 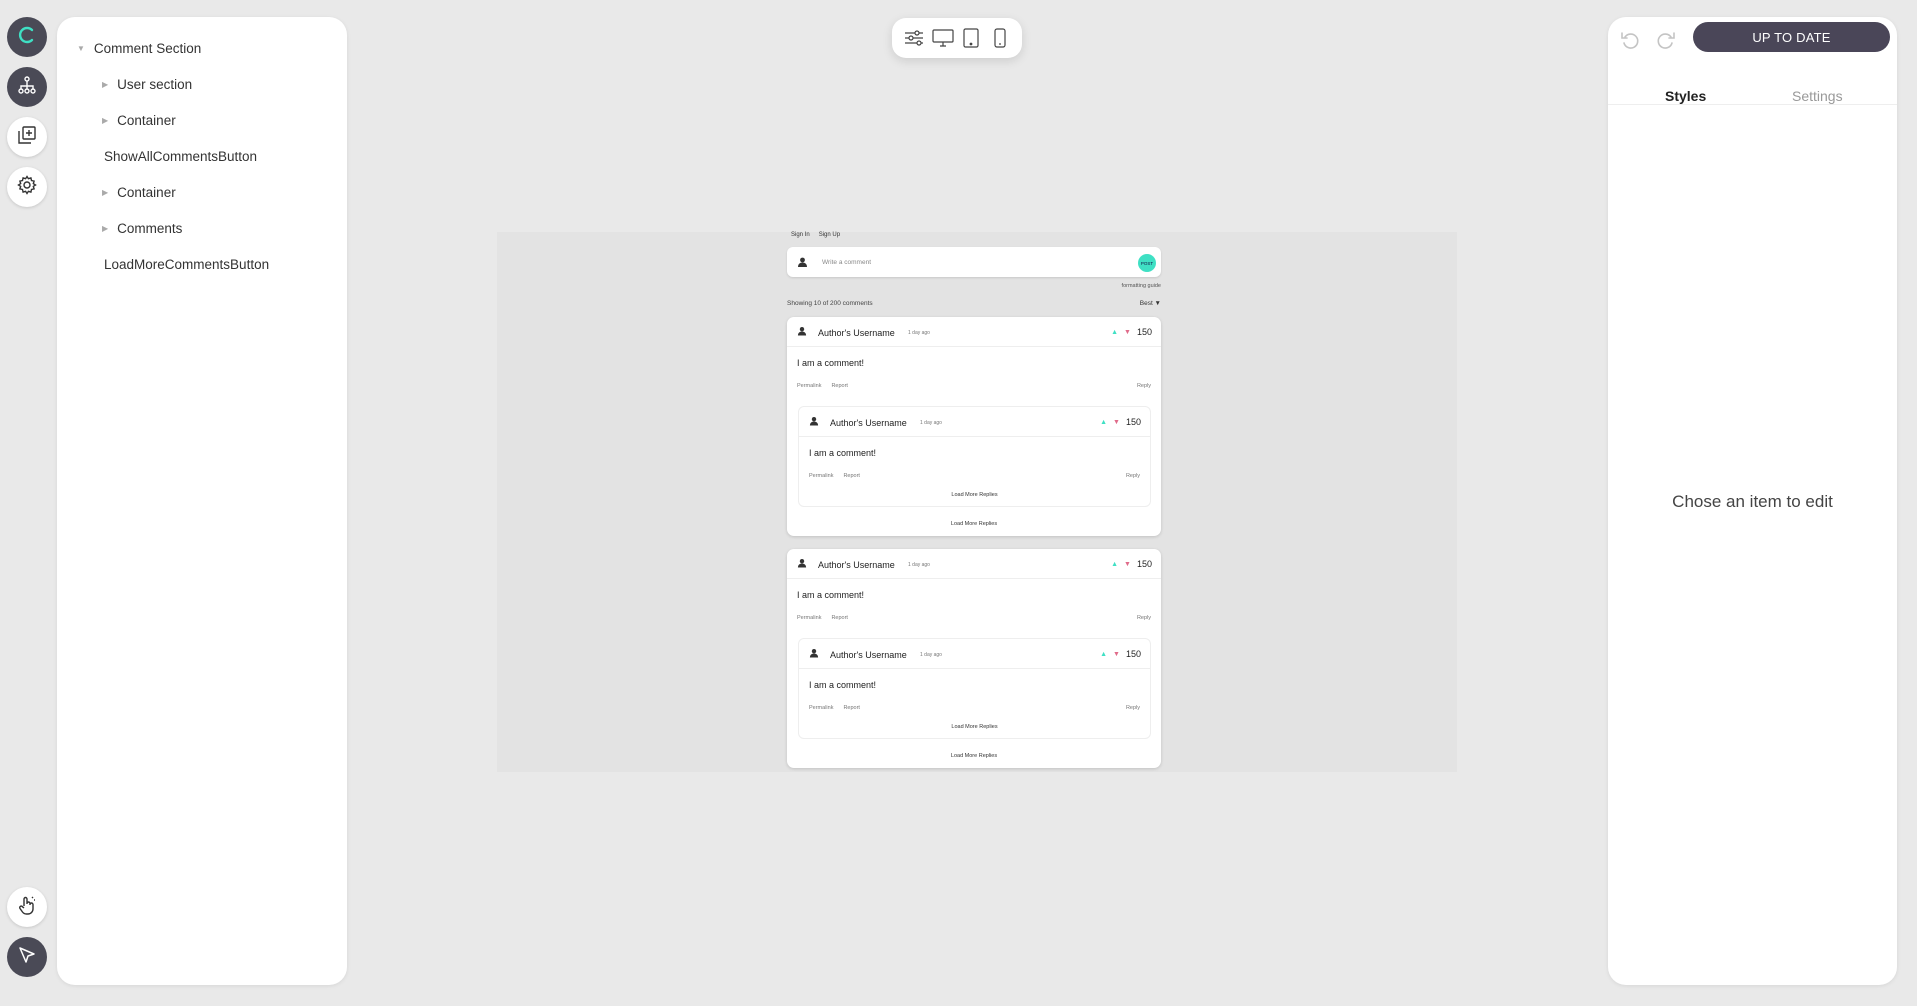 I want to click on post-button: POST, so click(x=1147, y=263).